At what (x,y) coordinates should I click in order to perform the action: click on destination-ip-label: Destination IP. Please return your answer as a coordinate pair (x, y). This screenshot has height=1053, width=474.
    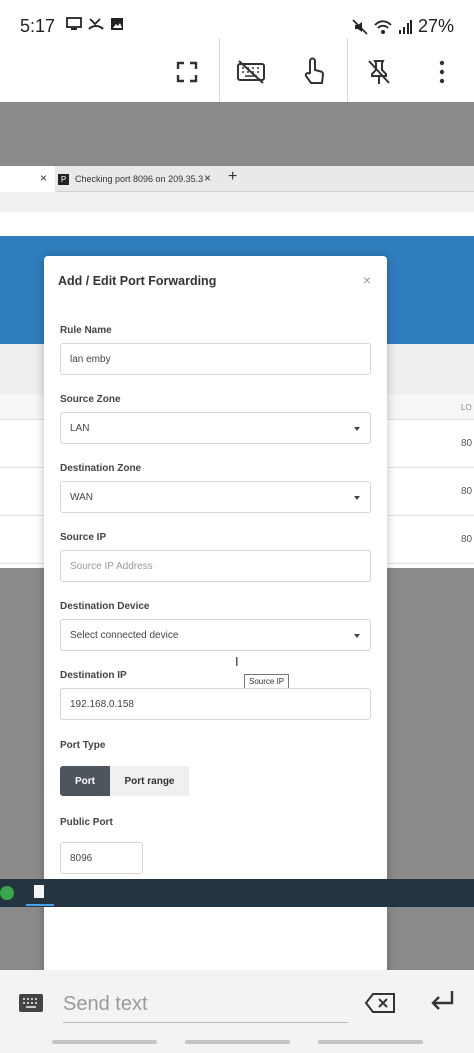
    Looking at the image, I should click on (93, 675).